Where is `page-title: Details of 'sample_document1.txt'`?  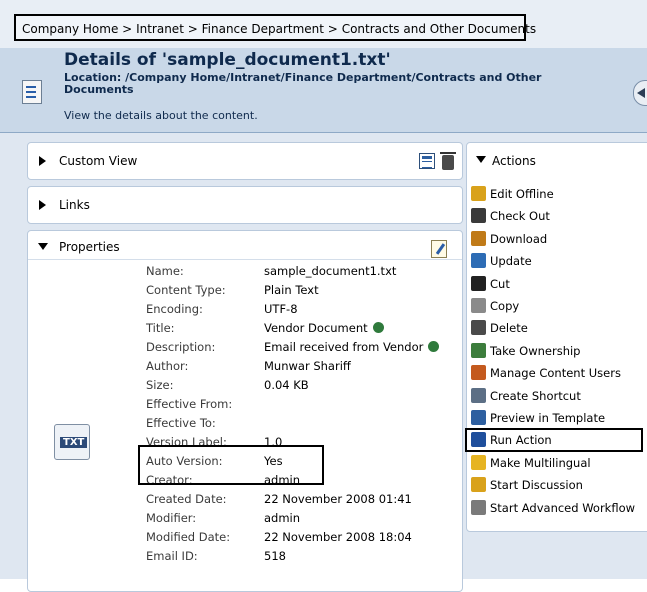 page-title: Details of 'sample_document1.txt' is located at coordinates (227, 60).